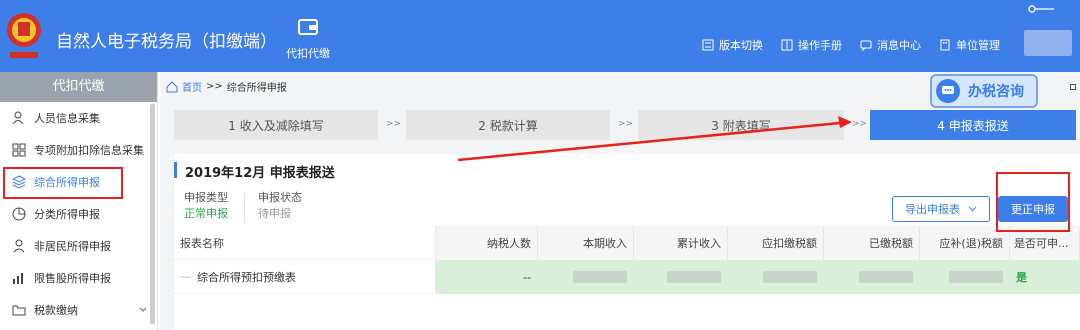 This screenshot has width=1080, height=330. I want to click on bar-icon, so click(18, 278).